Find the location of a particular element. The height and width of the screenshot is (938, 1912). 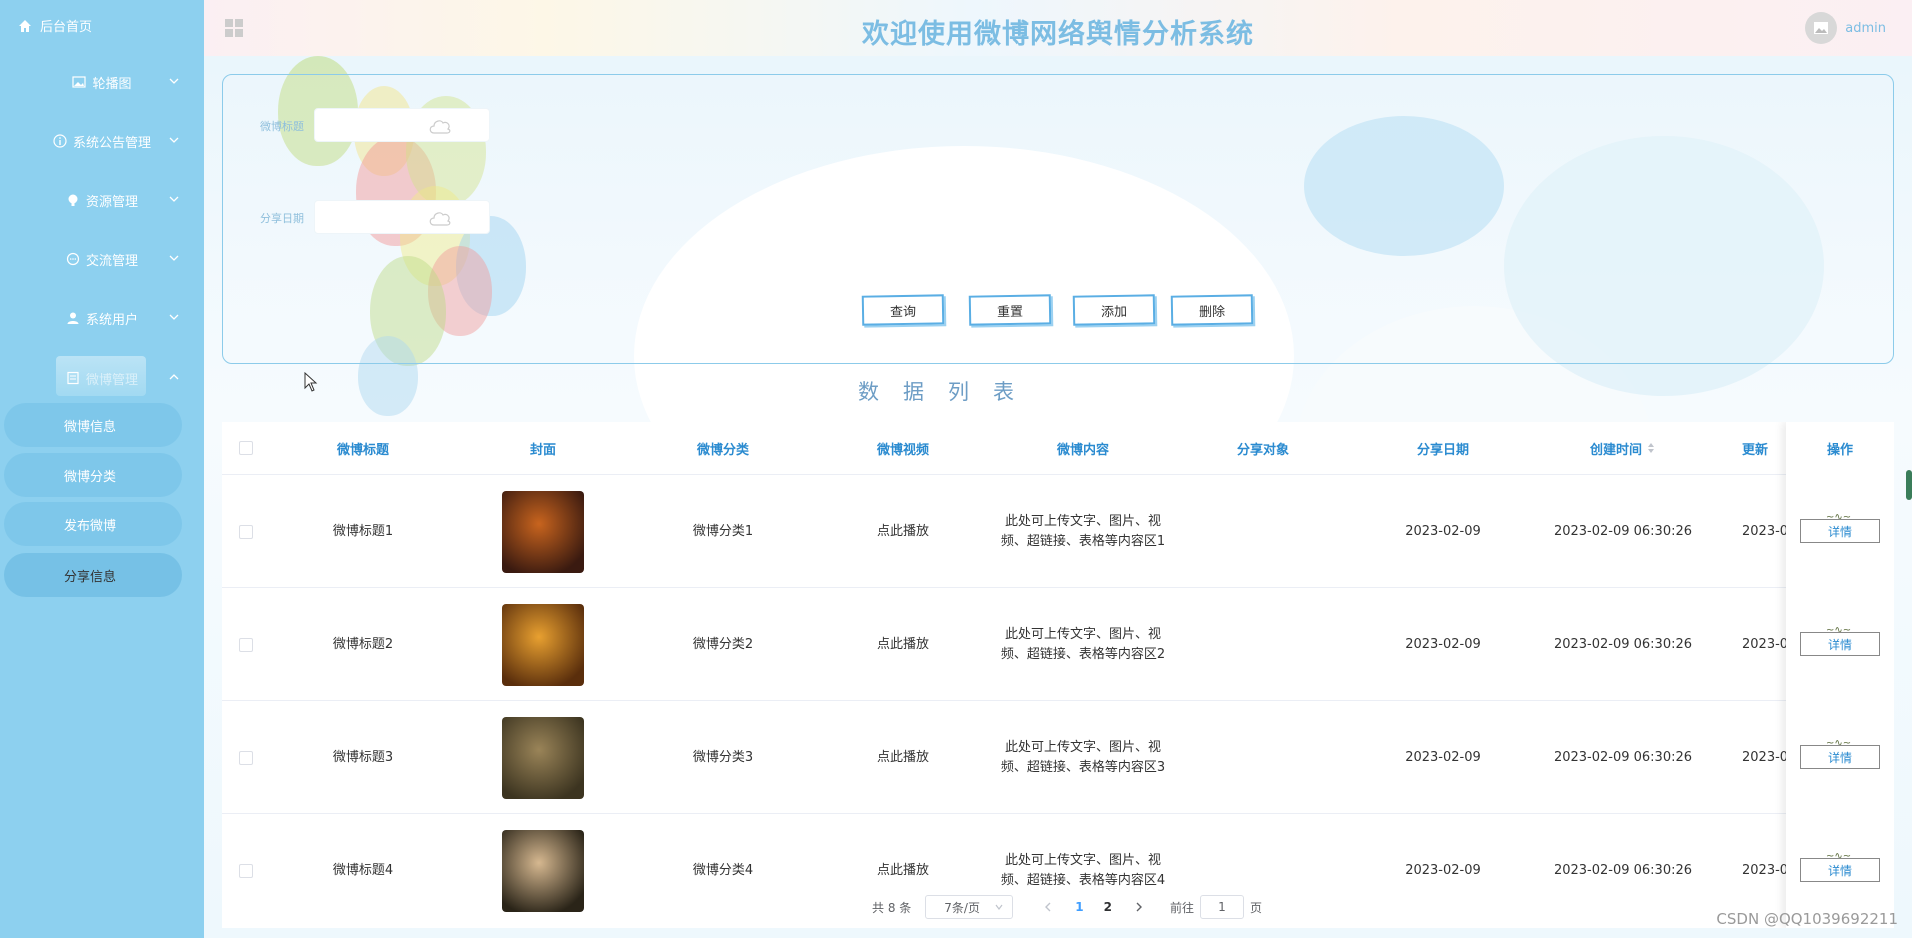

next-page-icon is located at coordinates (1139, 907).